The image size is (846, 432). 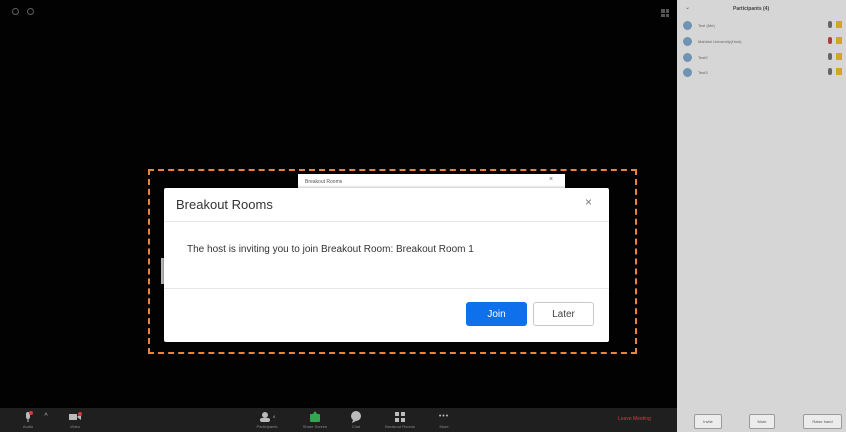 What do you see at coordinates (75, 426) in the screenshot?
I see `video-label: Video` at bounding box center [75, 426].